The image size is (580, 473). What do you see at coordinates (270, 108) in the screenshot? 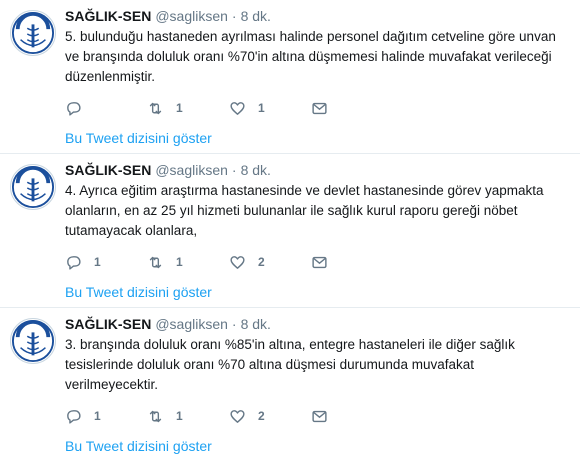
I see `like-button: 1` at bounding box center [270, 108].